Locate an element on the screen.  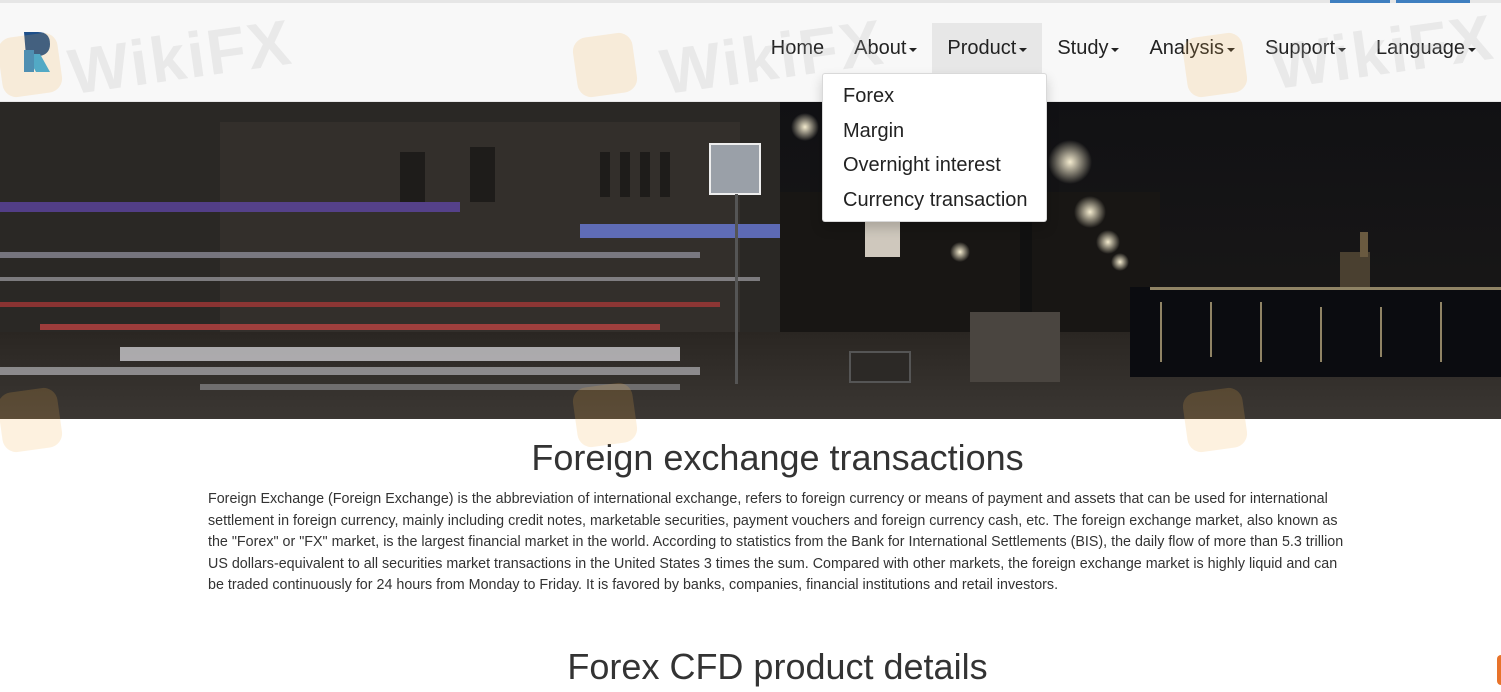
nav-home: Home is located at coordinates (797, 48).